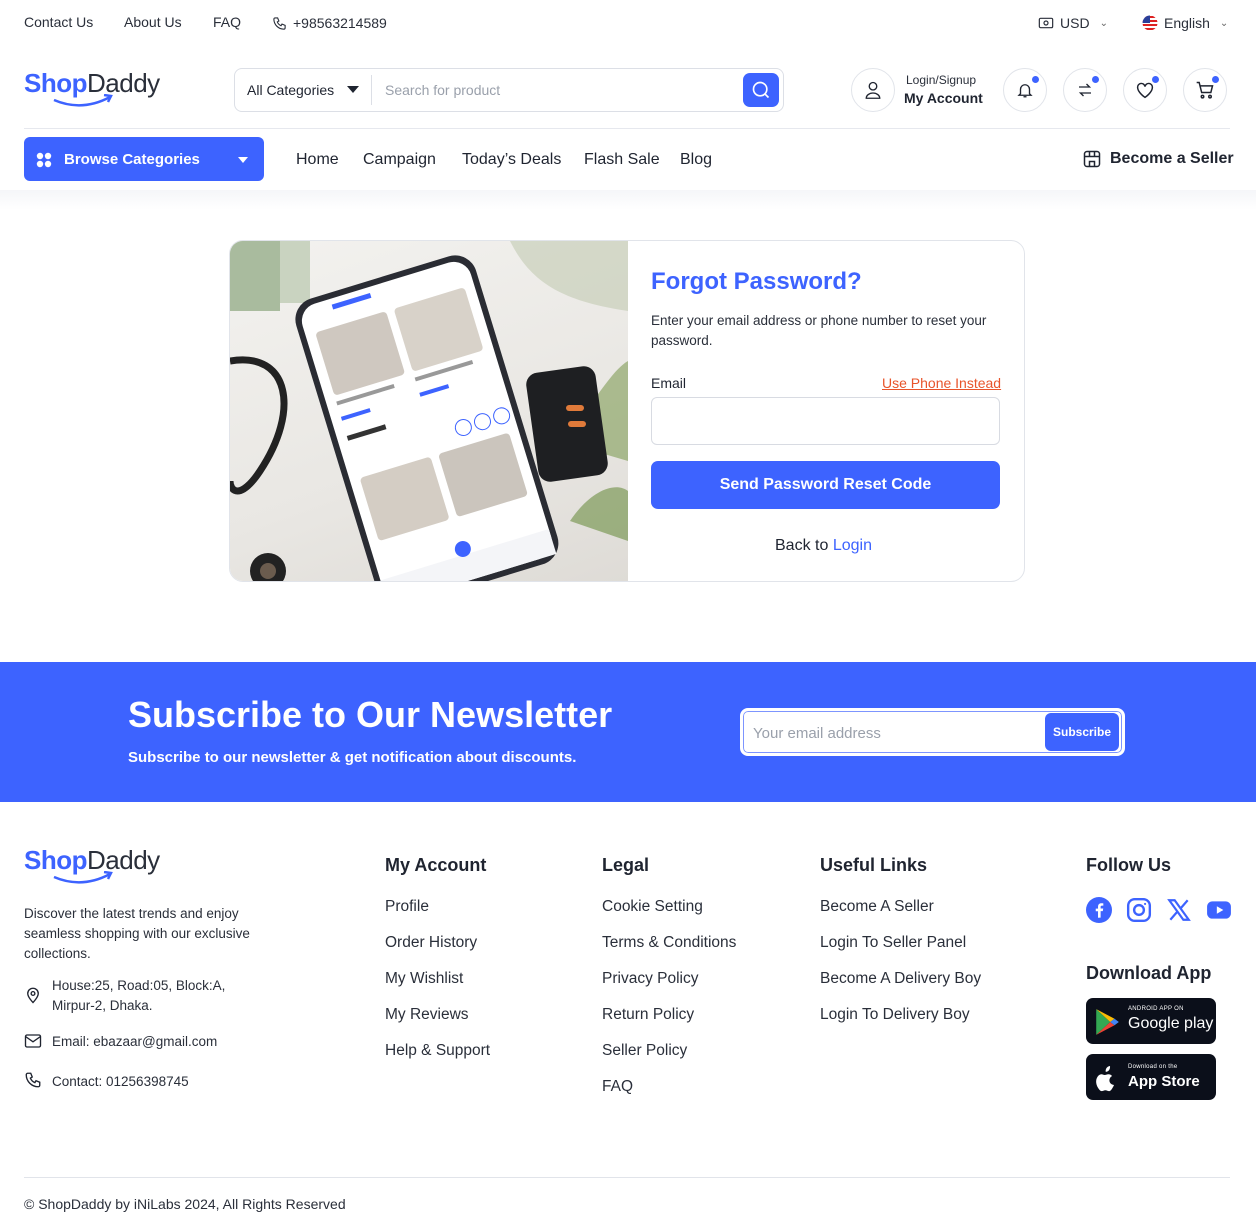 The width and height of the screenshot is (1256, 1230). Describe the element at coordinates (511, 160) in the screenshot. I see `nav-todays-deals: Today’s Deals` at that location.